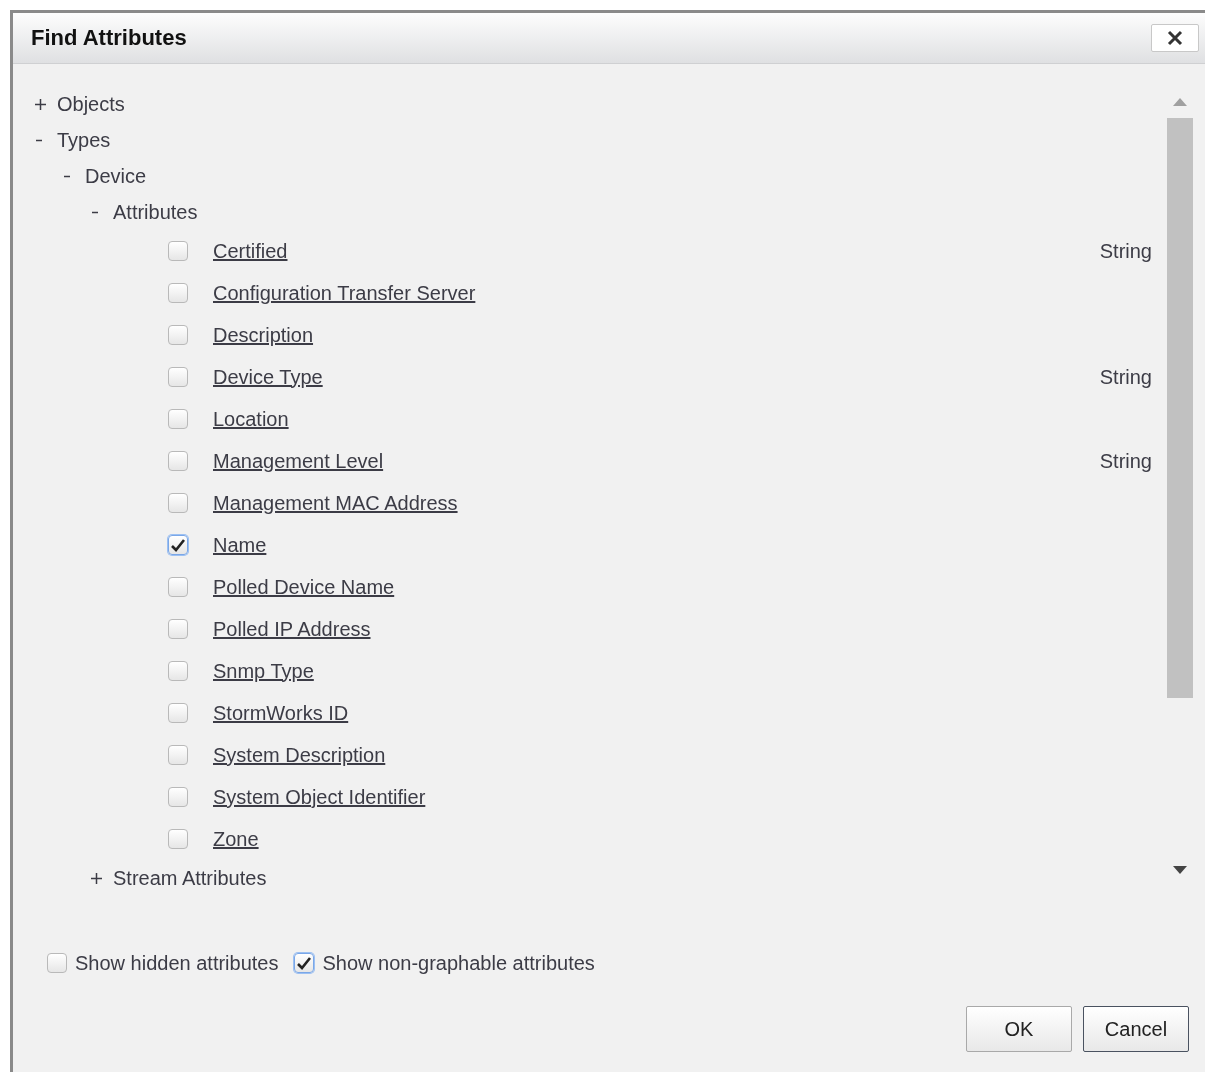 This screenshot has height=1078, width=1205. What do you see at coordinates (344, 293) in the screenshot?
I see `attribute-link: Configuration Transfer Server` at bounding box center [344, 293].